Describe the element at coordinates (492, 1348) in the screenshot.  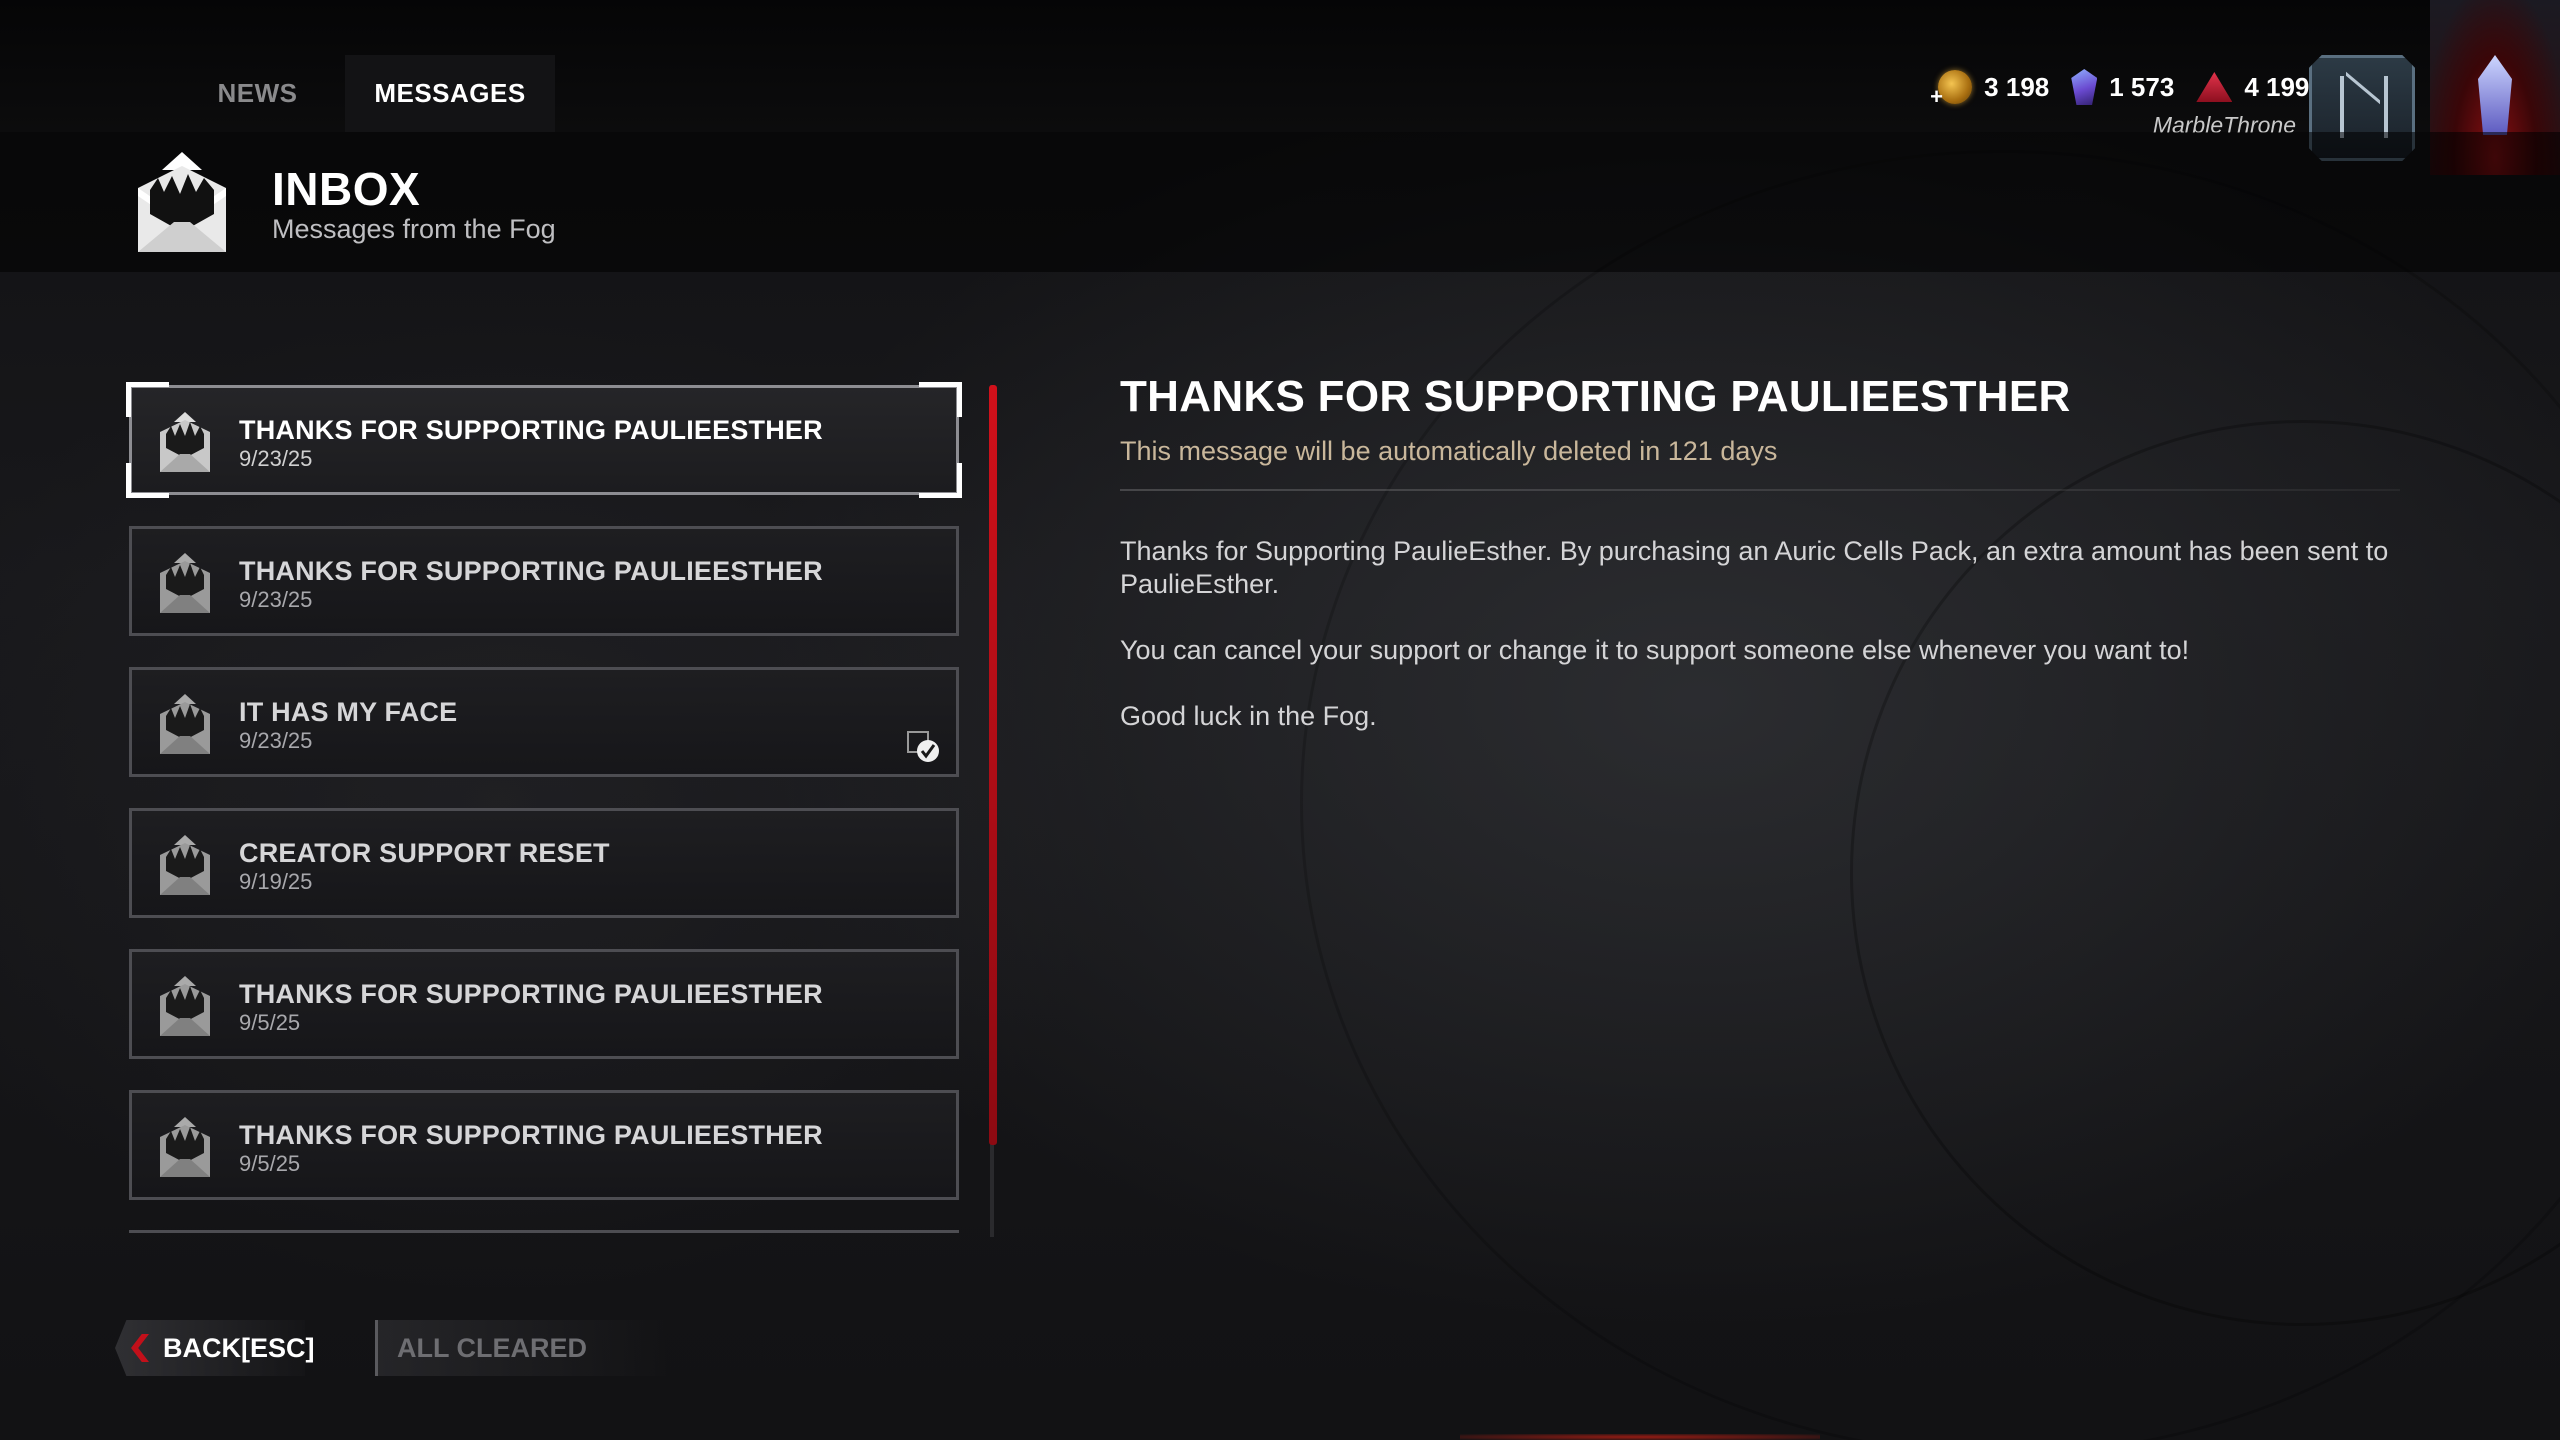
I see `all-cleared-label: ALL CLEARED` at that location.